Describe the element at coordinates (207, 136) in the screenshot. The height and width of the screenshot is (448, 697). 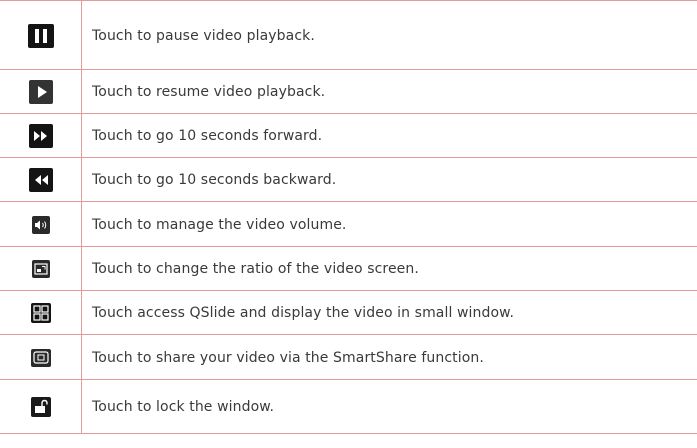
I see `row-description: Touch to go 10 seconds forward.` at that location.